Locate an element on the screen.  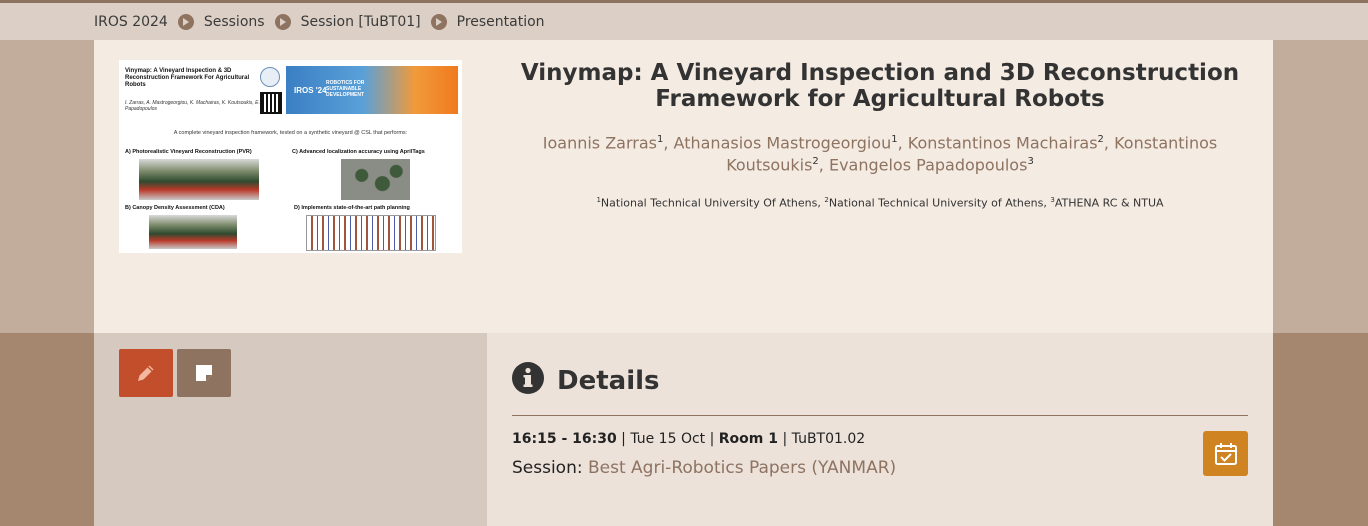
author-link: Evangelos Papadopoulos is located at coordinates (928, 165).